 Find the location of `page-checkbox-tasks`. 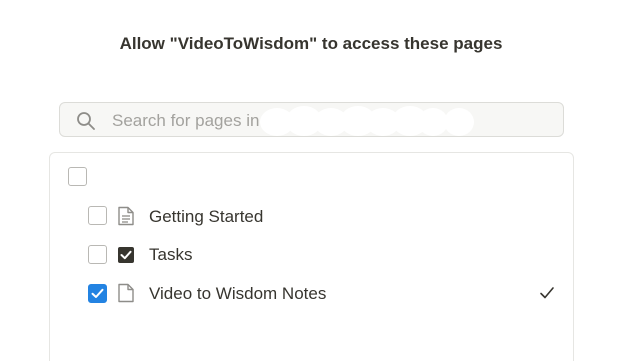

page-checkbox-tasks is located at coordinates (97, 254).